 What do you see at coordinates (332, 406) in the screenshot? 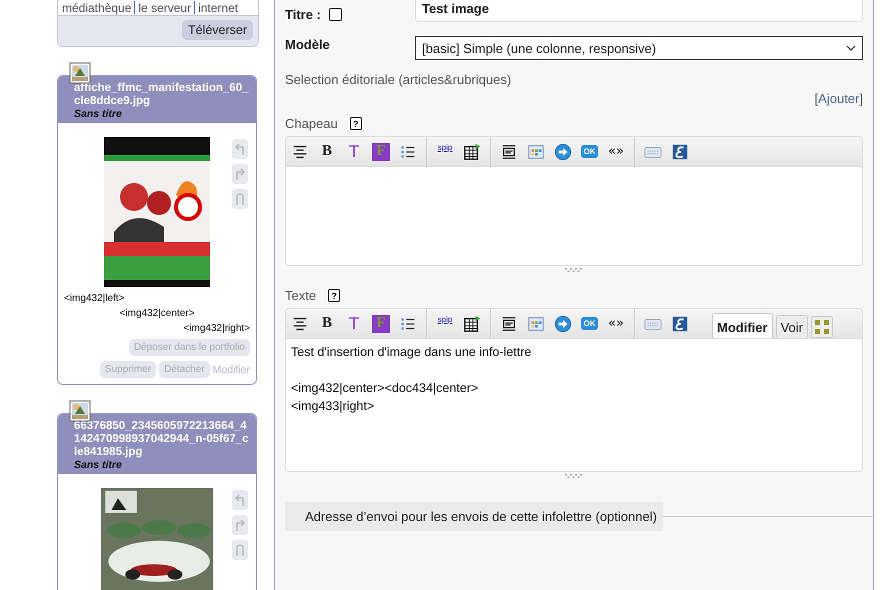
I see `text-line: <img433|right>` at bounding box center [332, 406].